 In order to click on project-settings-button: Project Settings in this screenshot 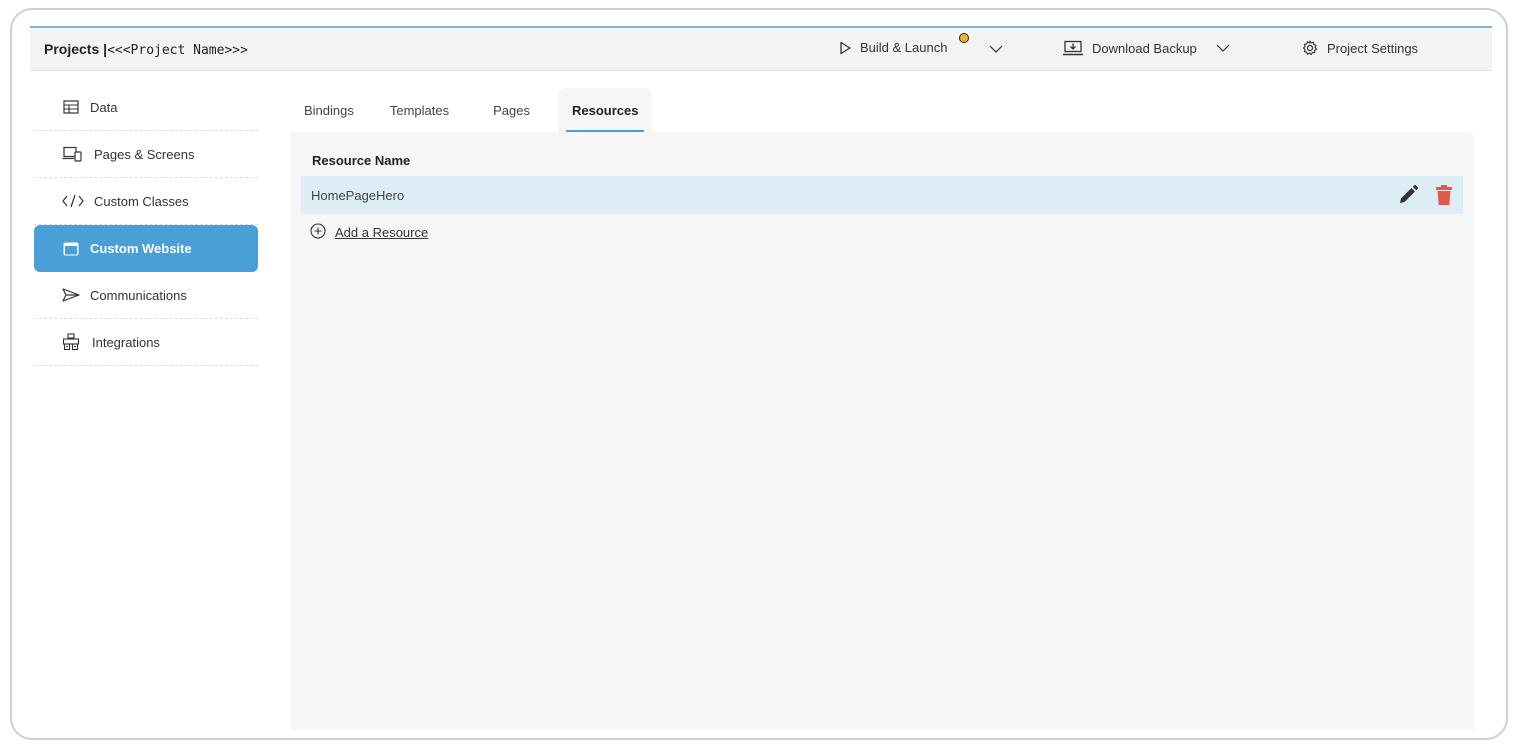, I will do `click(1360, 48)`.